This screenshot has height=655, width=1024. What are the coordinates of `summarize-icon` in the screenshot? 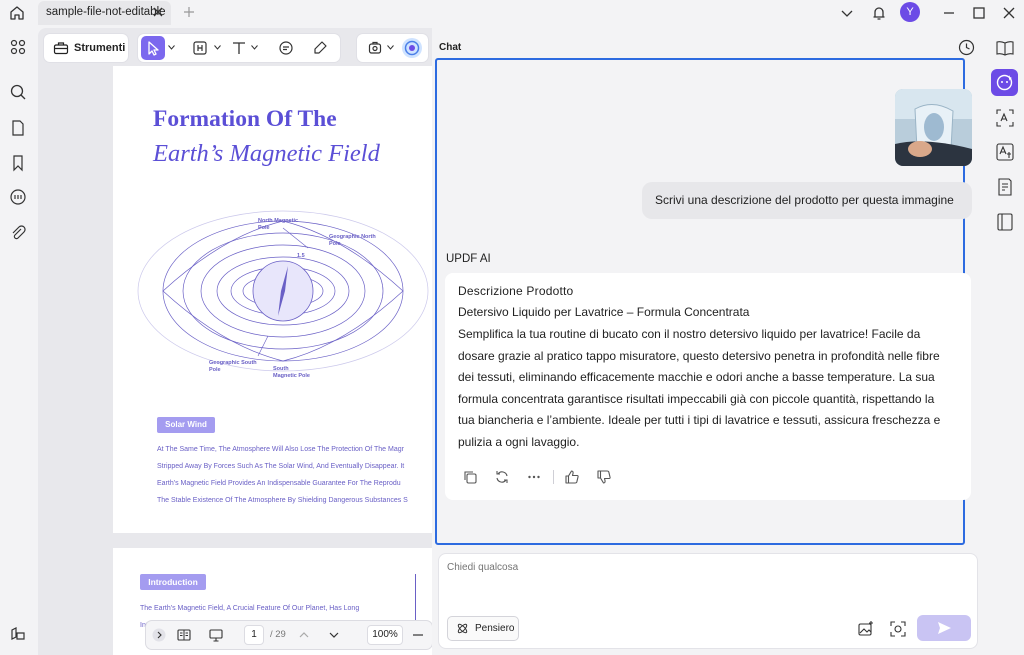 It's located at (1005, 187).